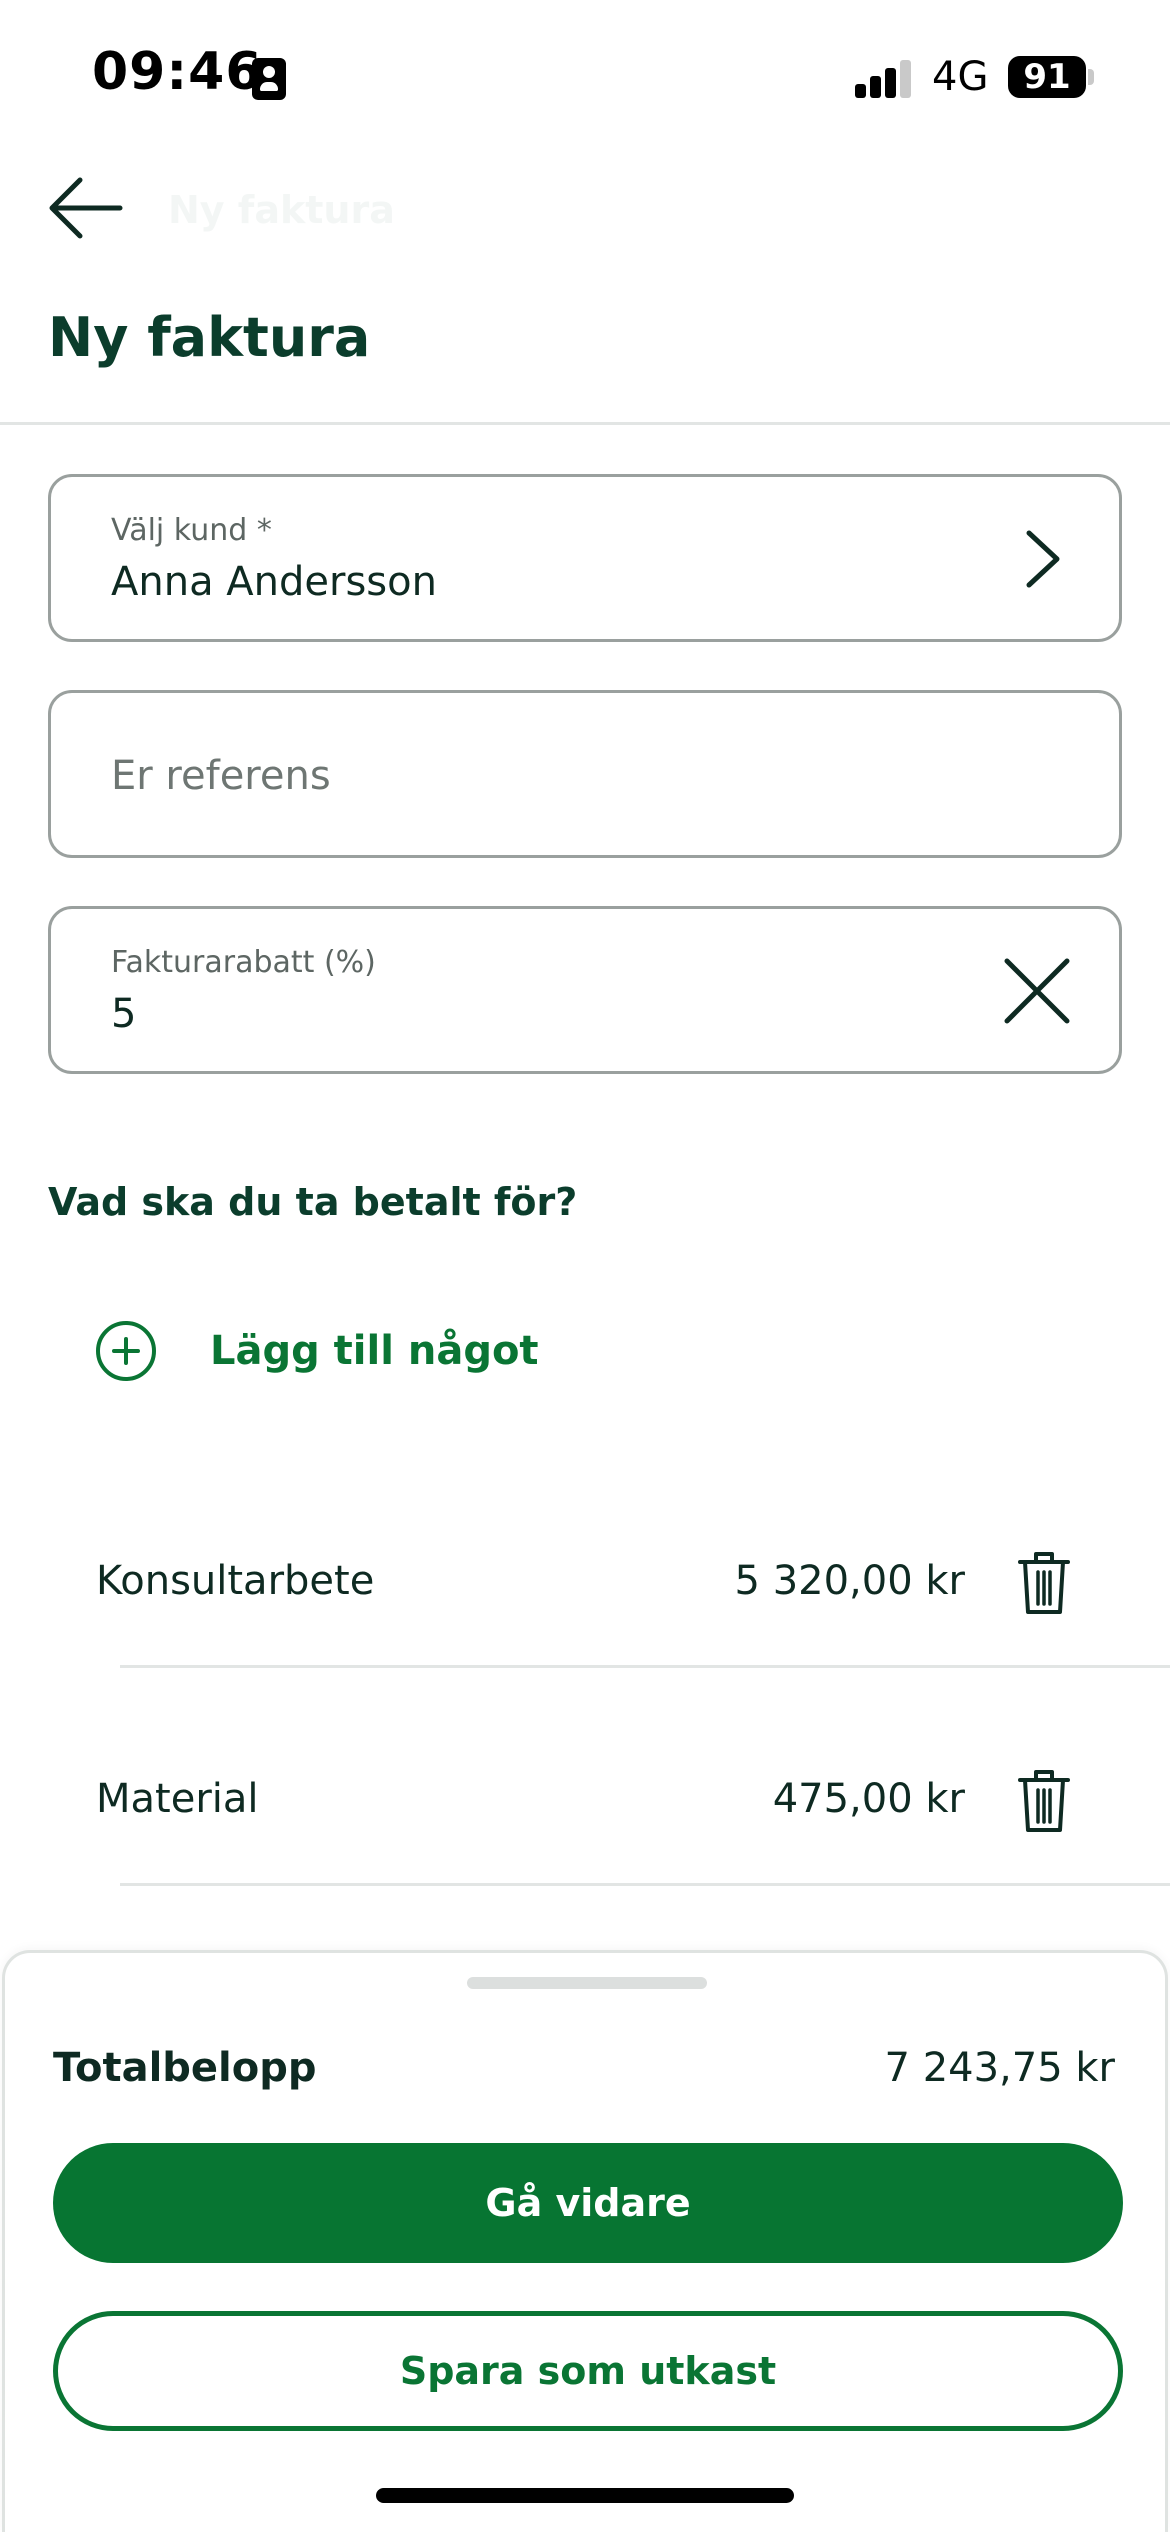 The height and width of the screenshot is (2532, 1170). Describe the element at coordinates (587, 1983) in the screenshot. I see `sheet-handle` at that location.